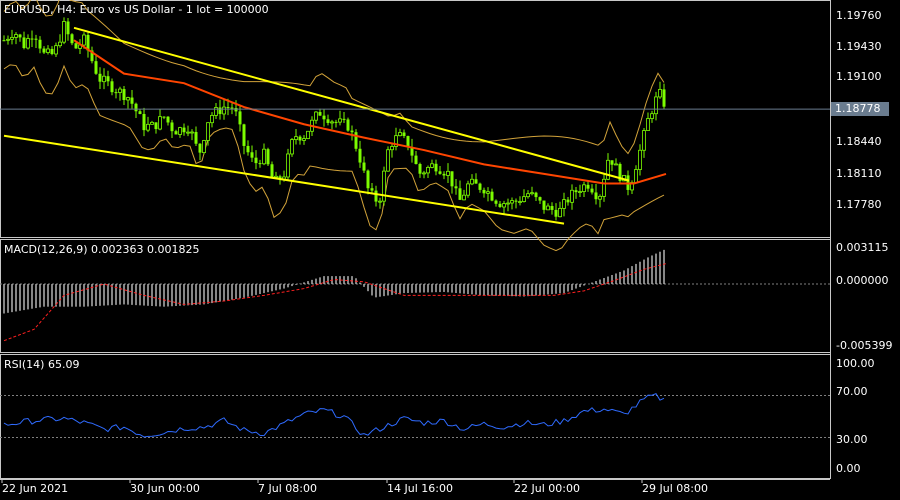  I want to click on macd-axis-label: -0.005399, so click(864, 345).